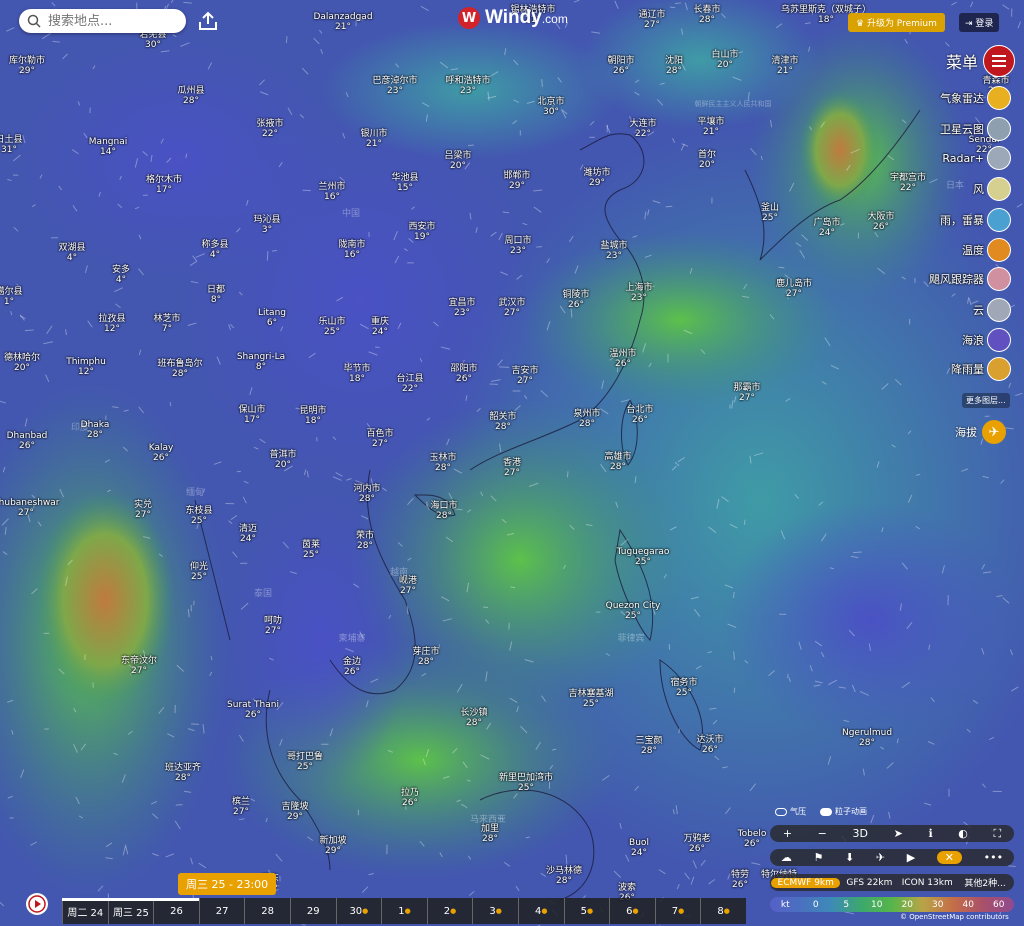 The image size is (1024, 926). Describe the element at coordinates (880, 222) in the screenshot. I see `city-label: 大阪市 26°` at that location.